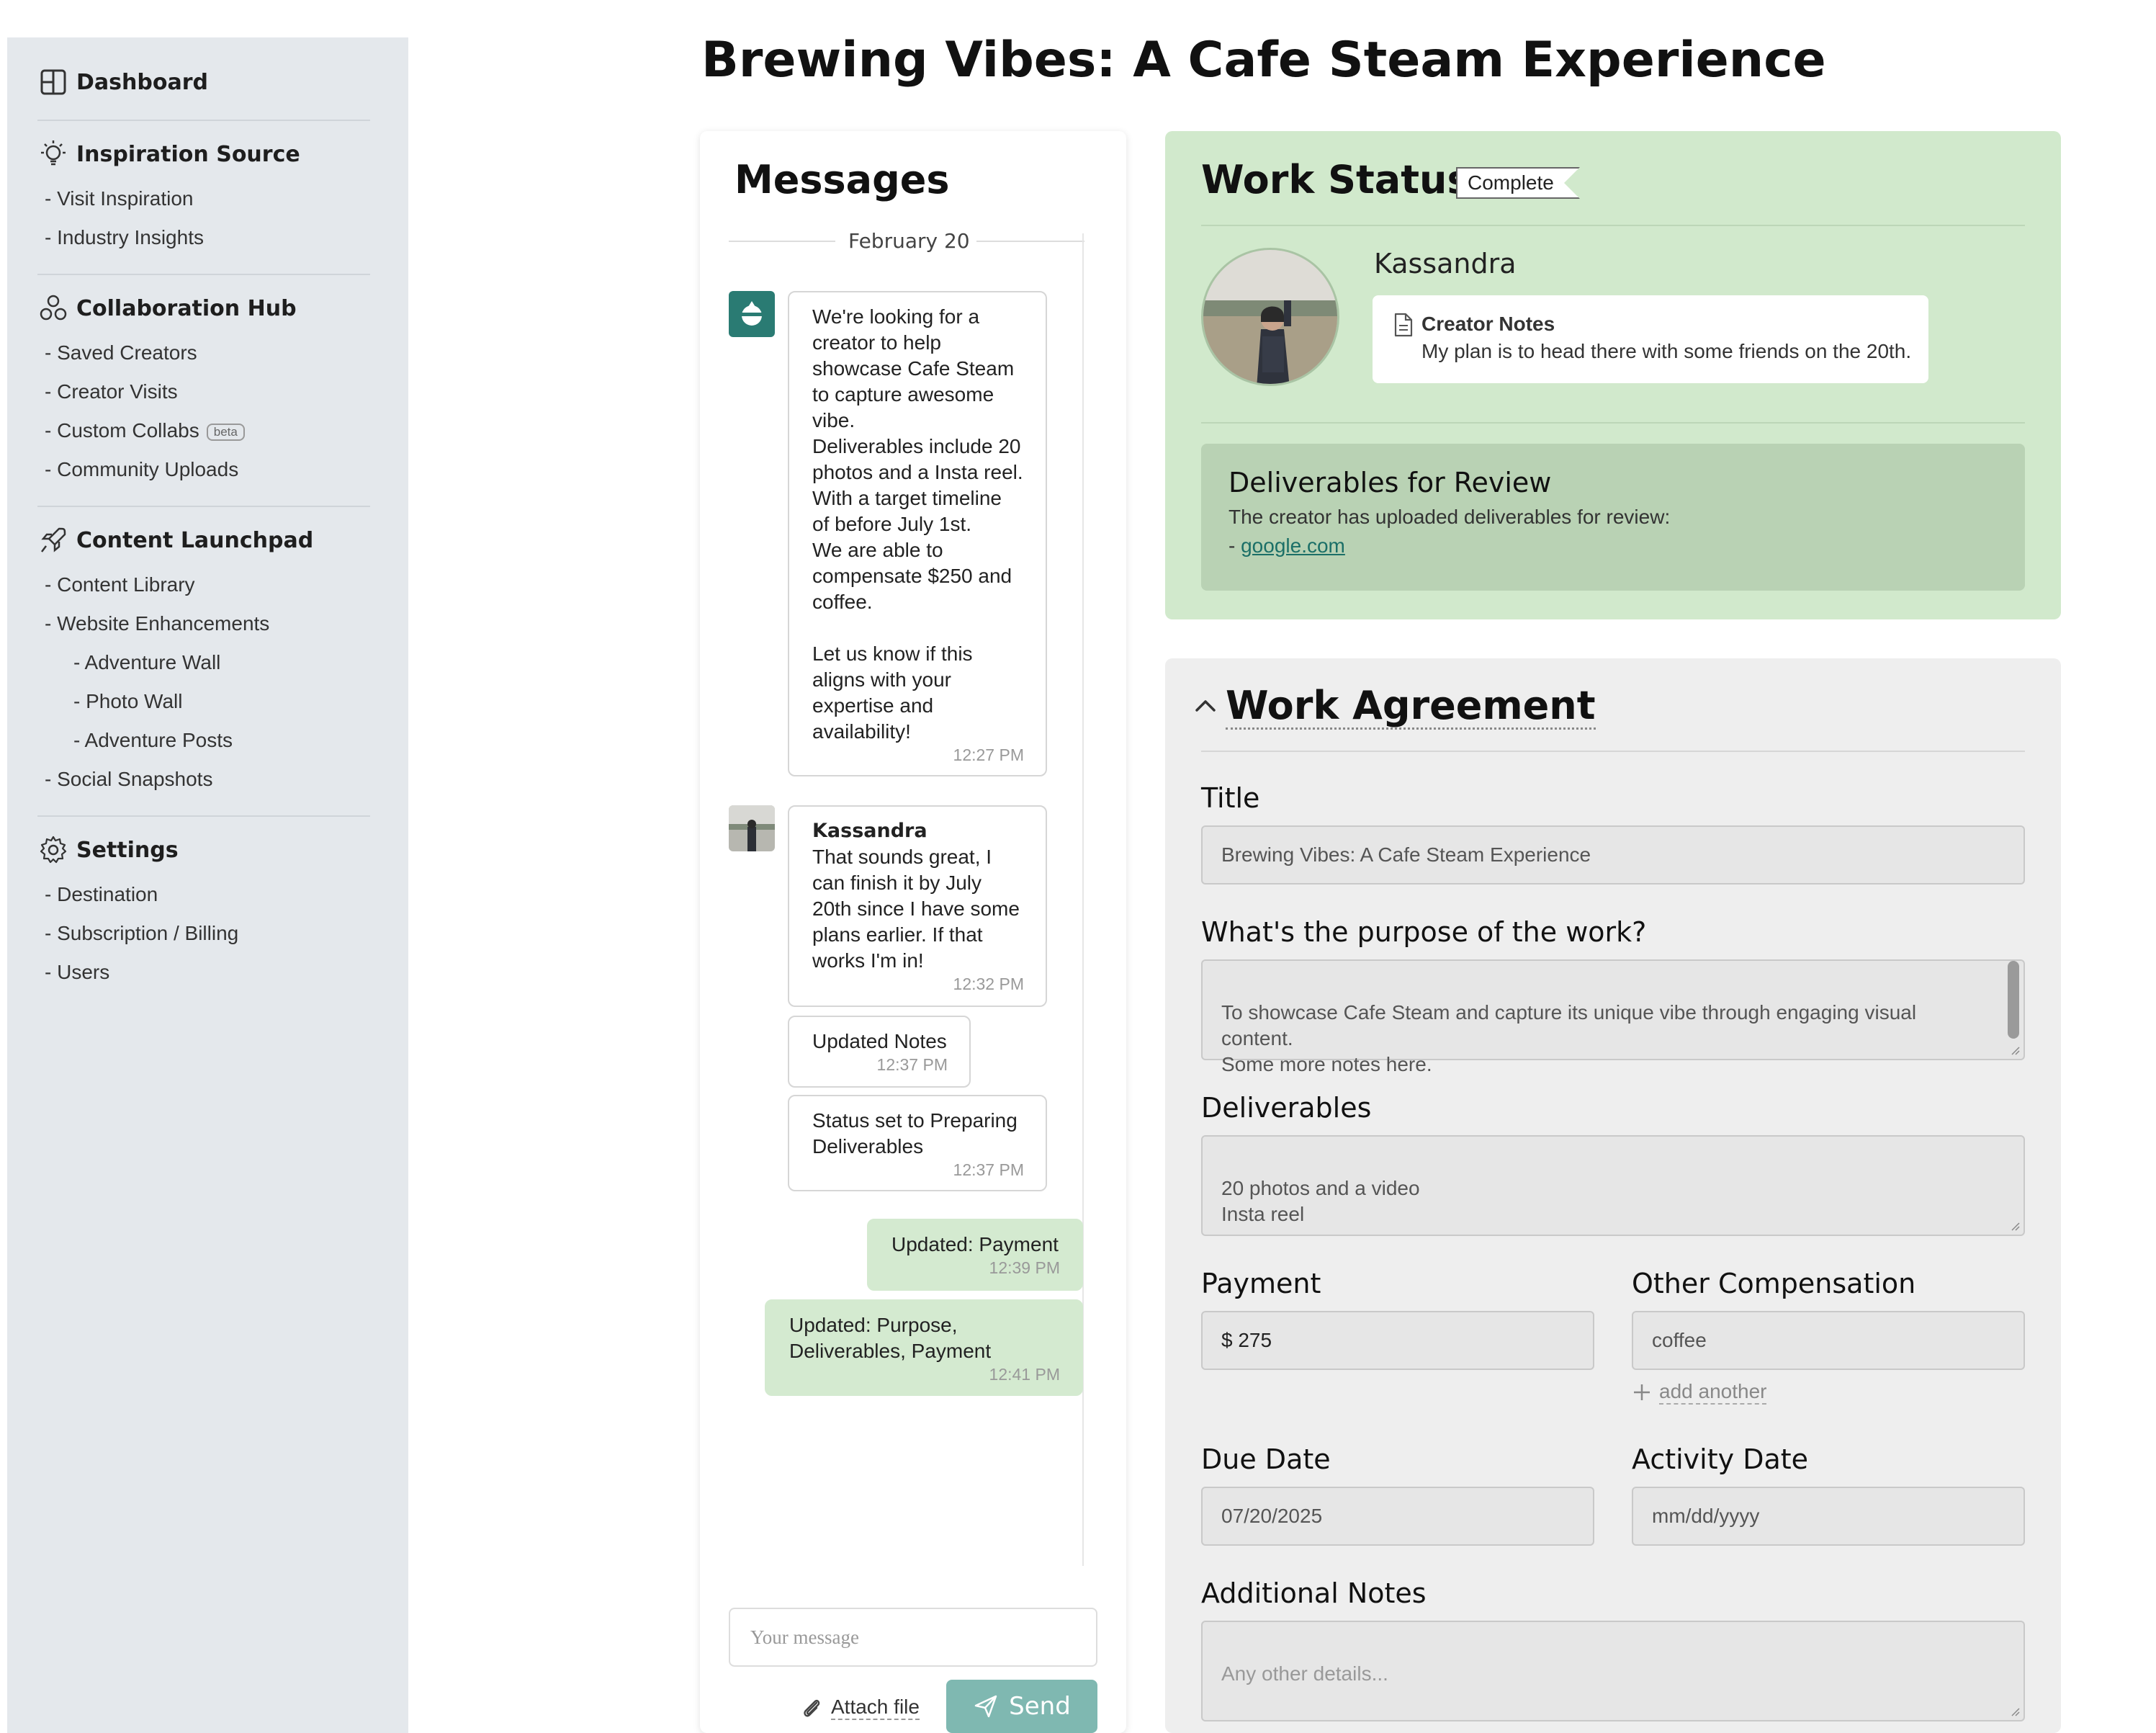 The width and height of the screenshot is (2156, 1733). I want to click on beta-badge: beta, so click(225, 432).